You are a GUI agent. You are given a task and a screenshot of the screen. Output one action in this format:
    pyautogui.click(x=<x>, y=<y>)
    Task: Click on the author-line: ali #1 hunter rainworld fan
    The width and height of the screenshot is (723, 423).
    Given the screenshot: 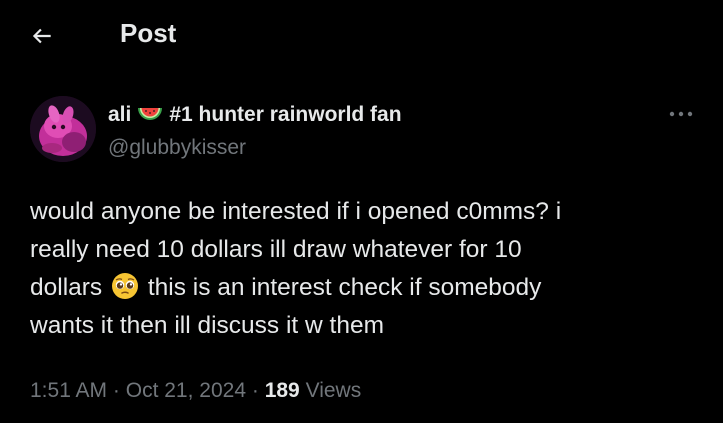 What is the action you would take?
    pyautogui.click(x=255, y=115)
    